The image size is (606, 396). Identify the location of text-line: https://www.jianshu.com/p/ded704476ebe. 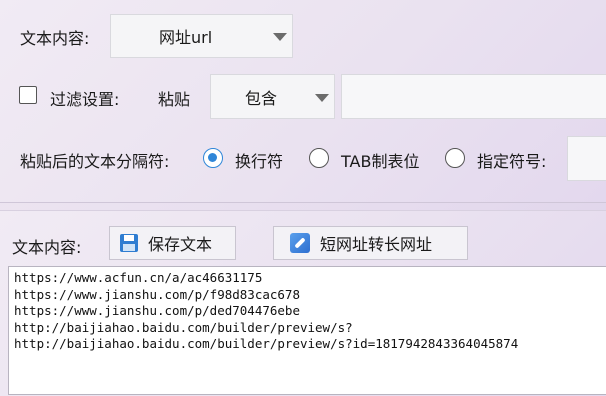
(157, 310).